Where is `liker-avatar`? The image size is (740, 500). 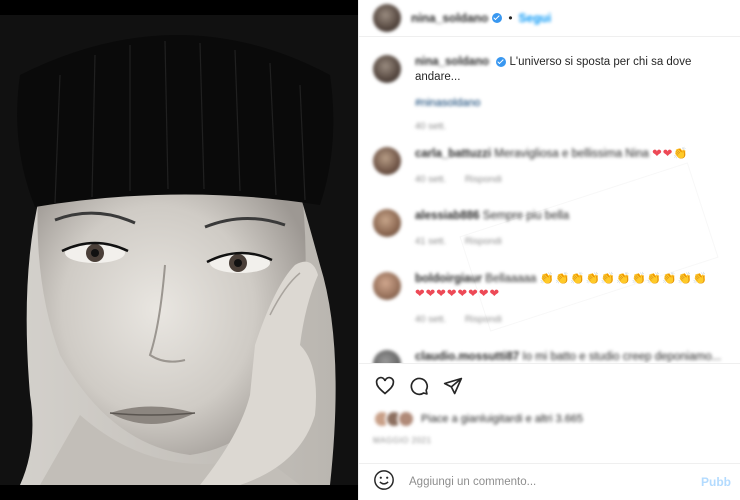 liker-avatar is located at coordinates (406, 419).